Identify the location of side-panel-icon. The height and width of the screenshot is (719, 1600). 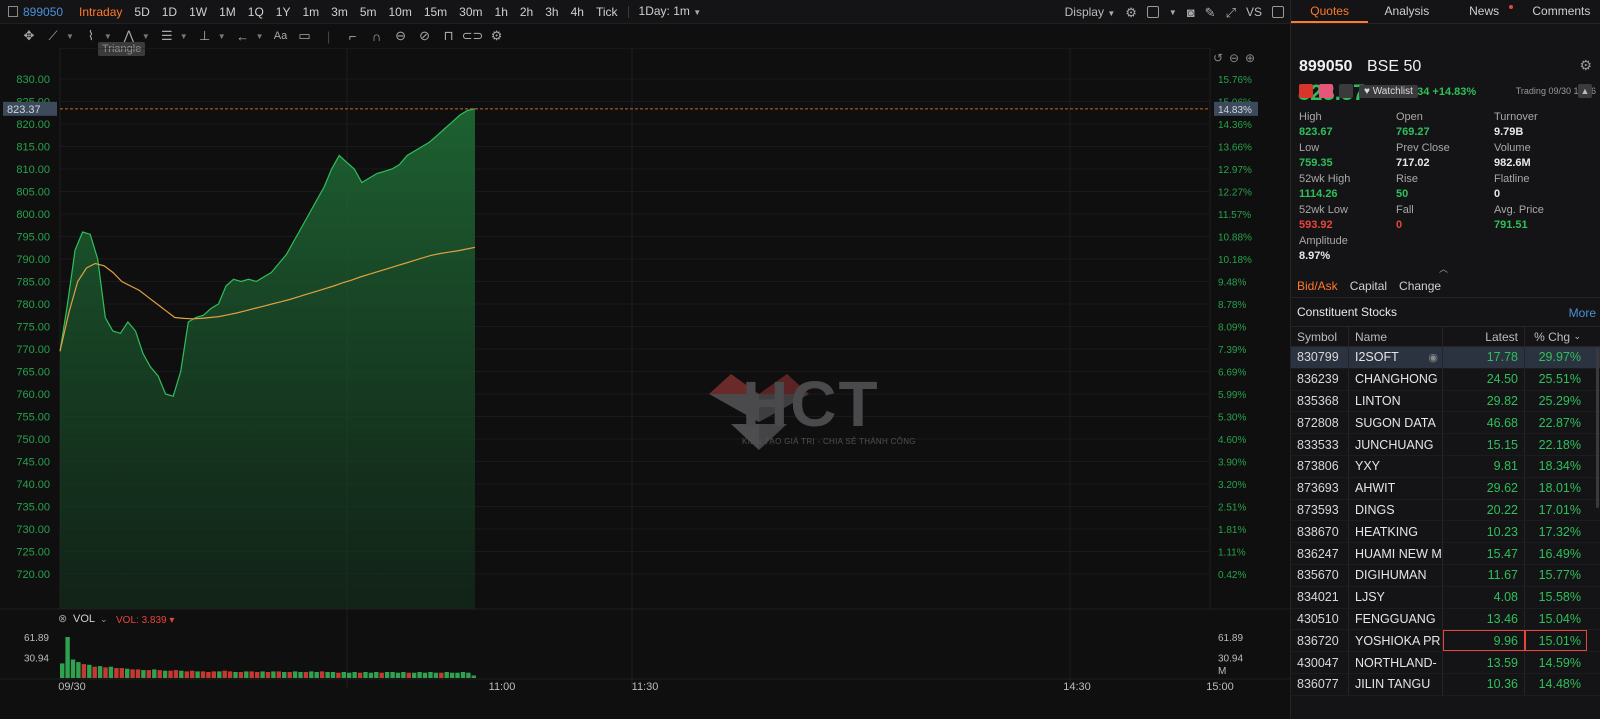
(1278, 12).